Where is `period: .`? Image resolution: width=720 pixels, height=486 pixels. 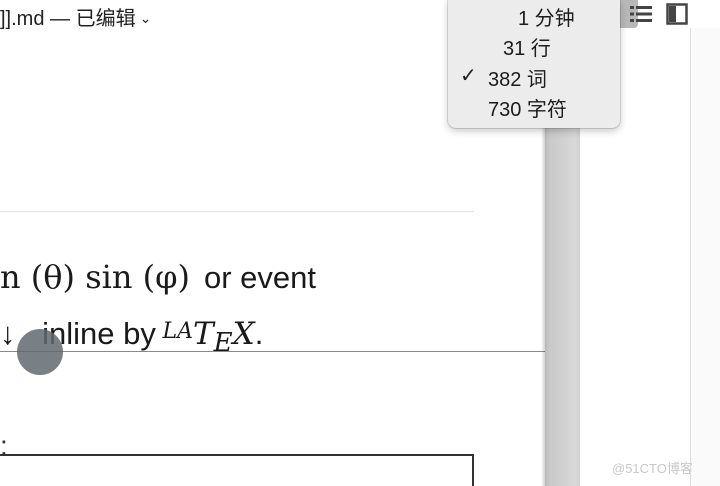
period: . is located at coordinates (259, 333).